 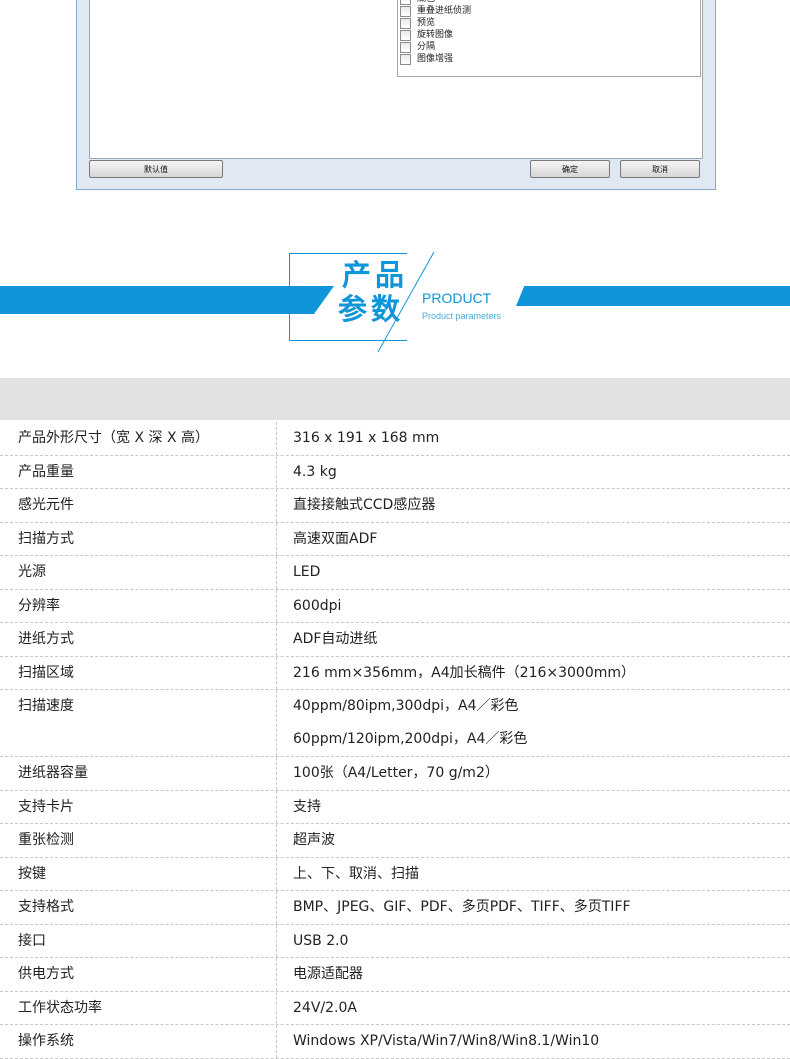 I want to click on option-item: 预览, so click(x=417, y=23).